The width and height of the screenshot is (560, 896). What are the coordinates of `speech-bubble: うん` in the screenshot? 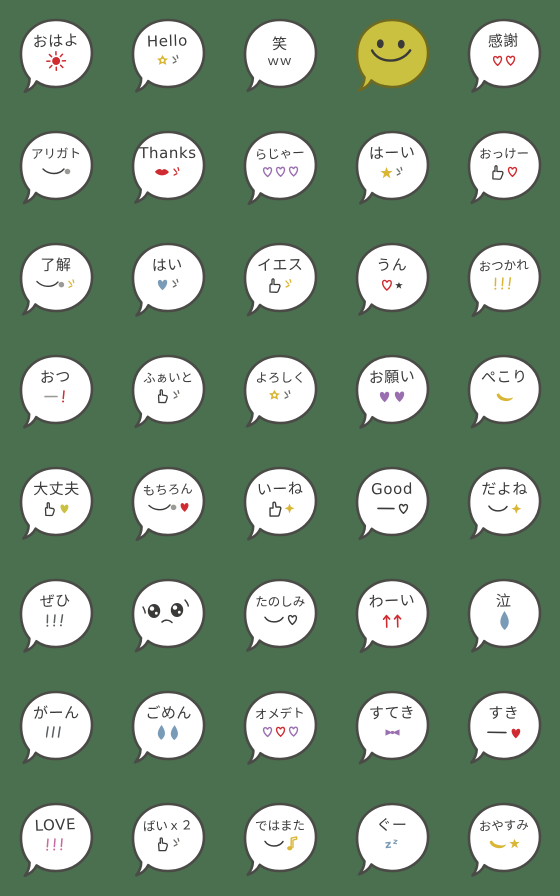 It's located at (391, 279).